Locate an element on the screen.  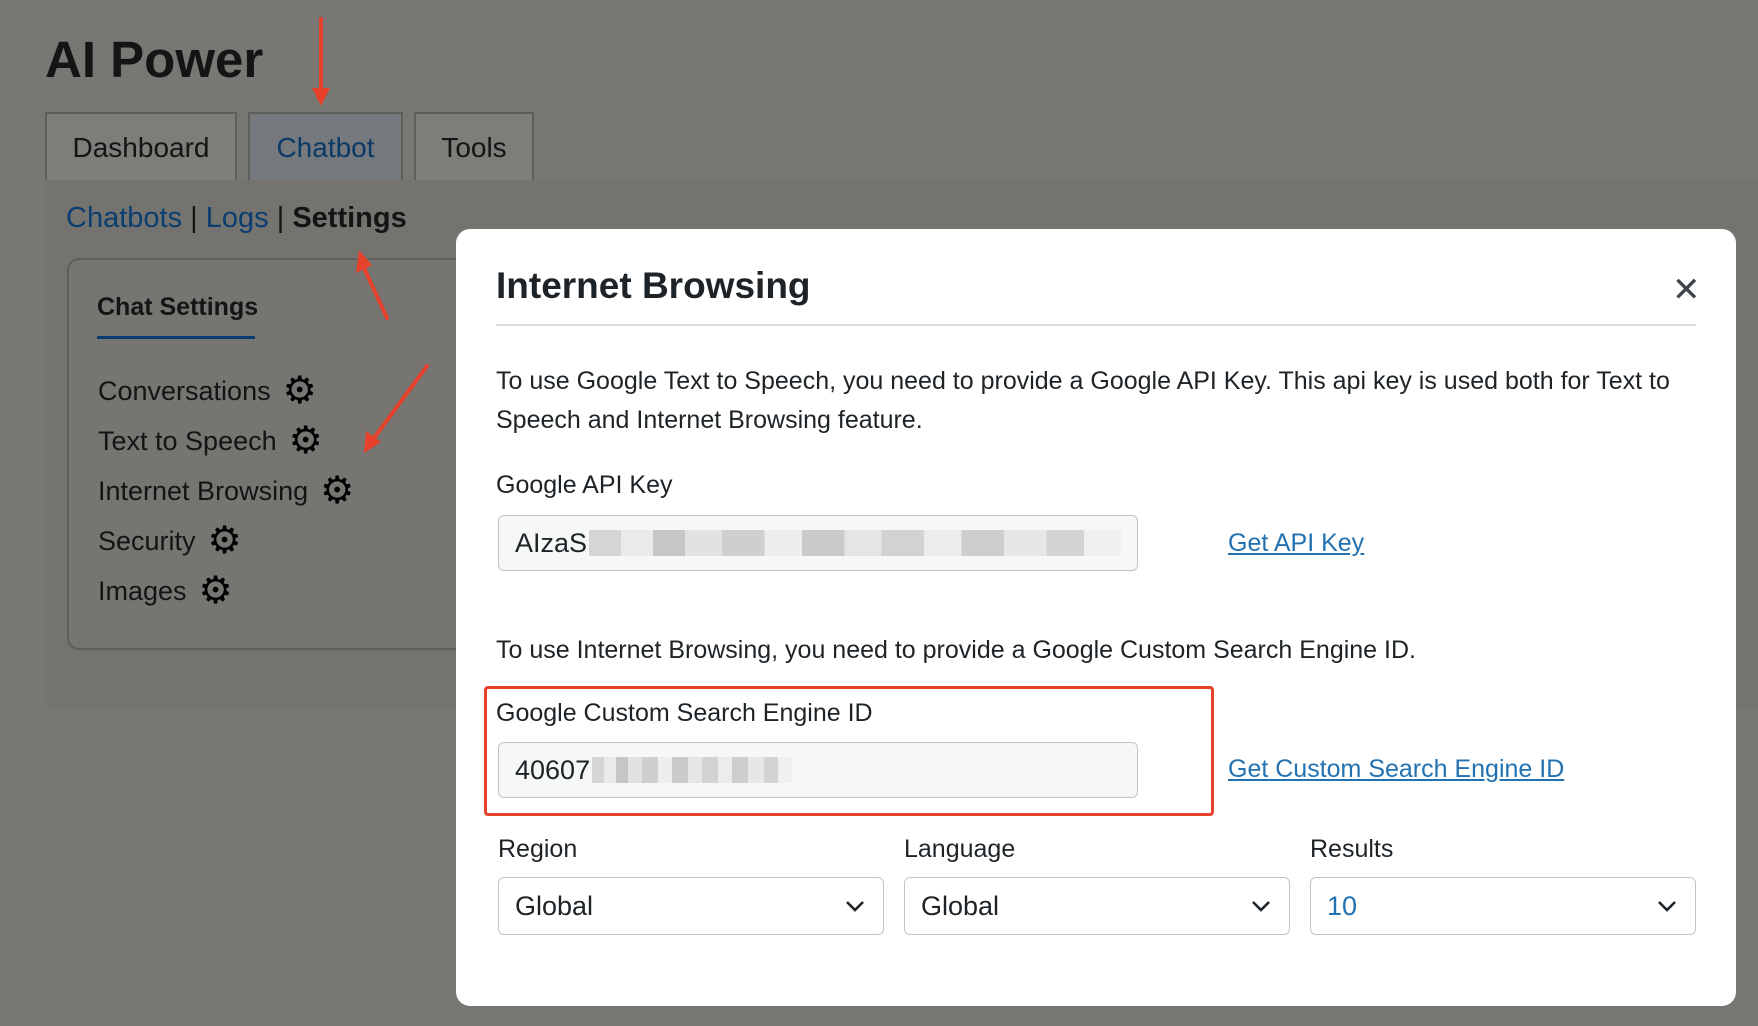
region-select: Global is located at coordinates (691, 906).